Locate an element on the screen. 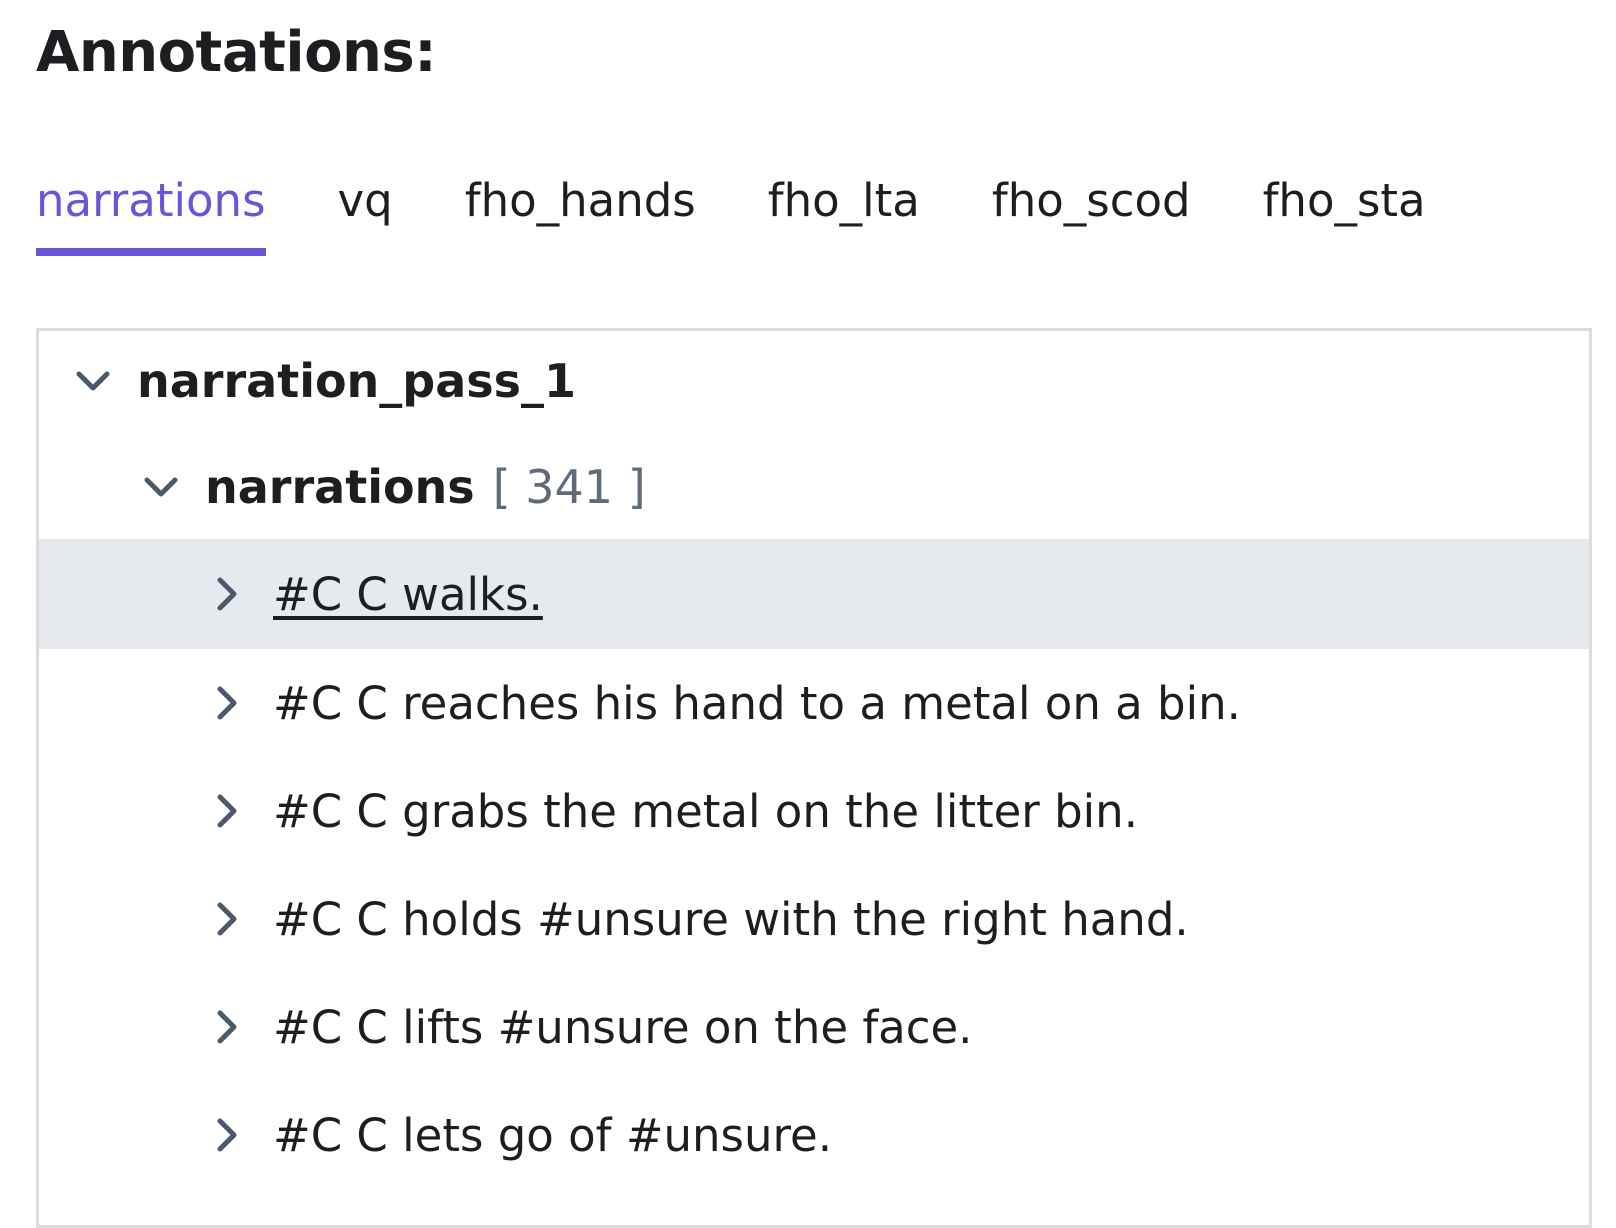  annotations-heading: Annotations: is located at coordinates (236, 52).